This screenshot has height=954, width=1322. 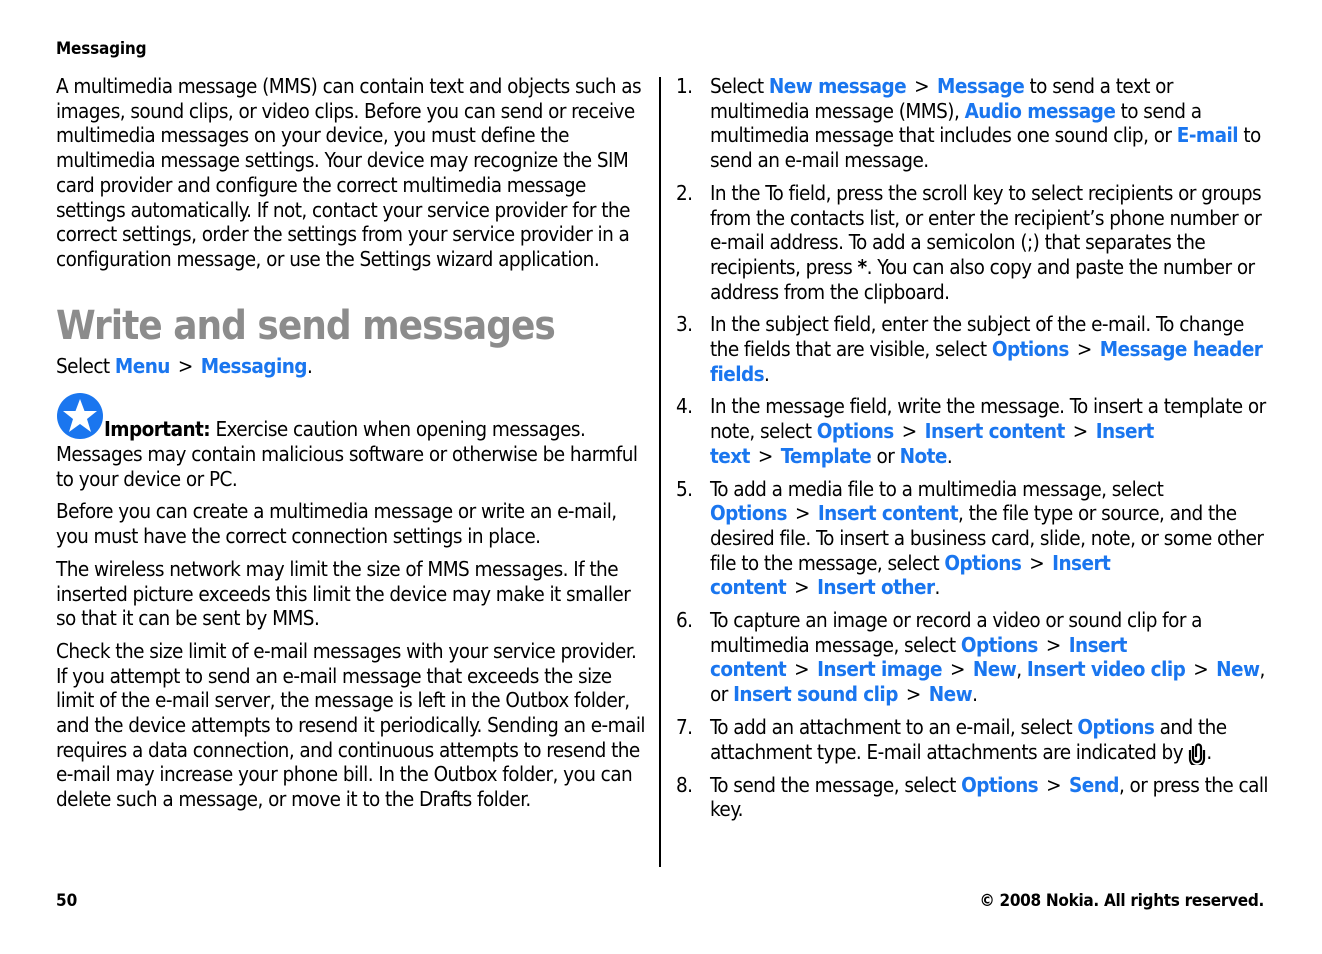 What do you see at coordinates (739, 86) in the screenshot?
I see `step-text: Select` at bounding box center [739, 86].